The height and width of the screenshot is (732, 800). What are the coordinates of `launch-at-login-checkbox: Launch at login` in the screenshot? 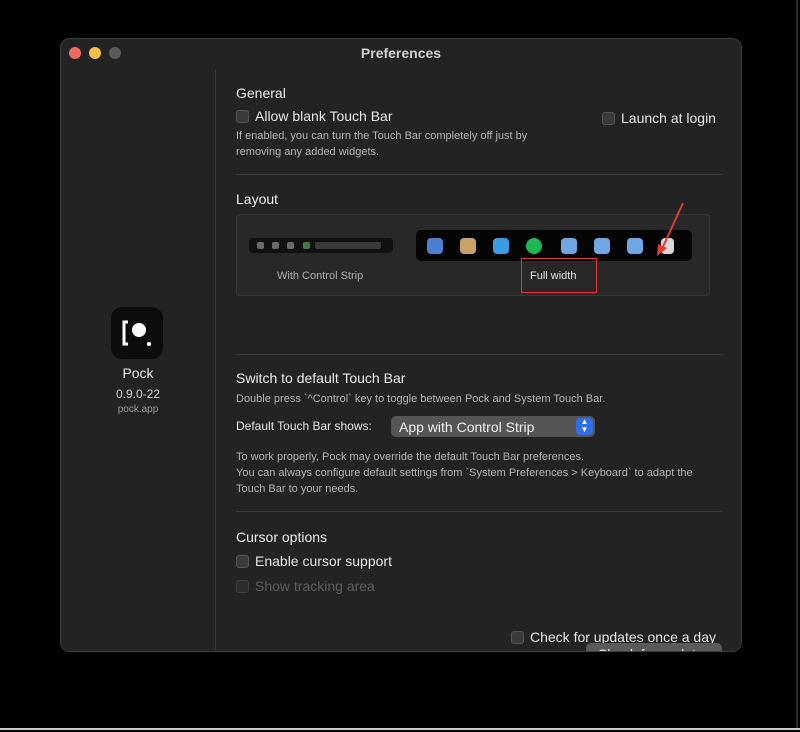 It's located at (659, 118).